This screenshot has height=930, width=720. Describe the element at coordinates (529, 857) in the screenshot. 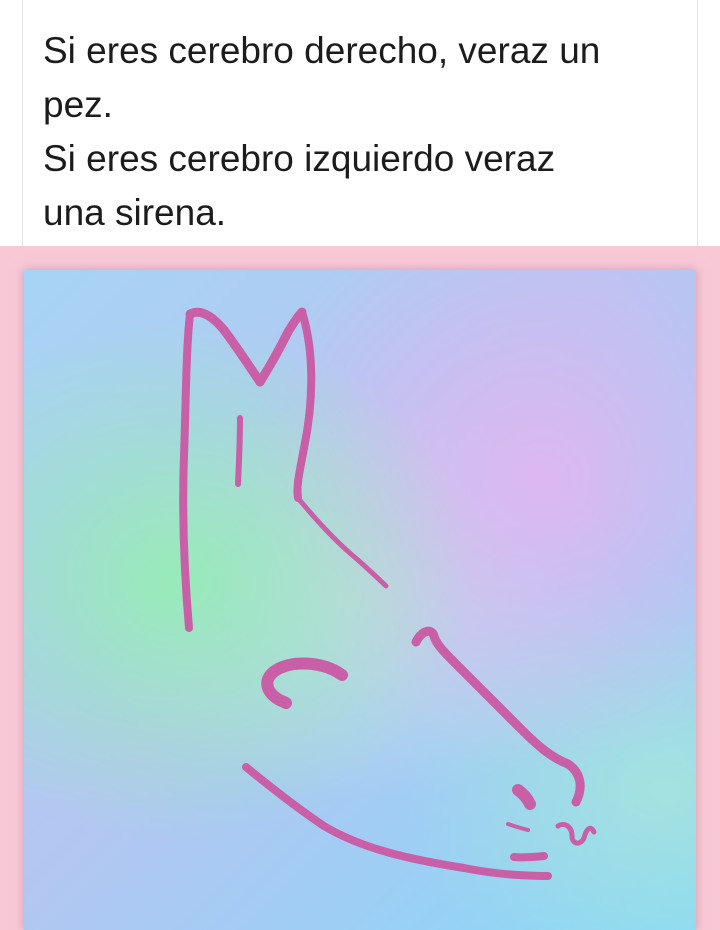

I see `lip-stroke` at that location.